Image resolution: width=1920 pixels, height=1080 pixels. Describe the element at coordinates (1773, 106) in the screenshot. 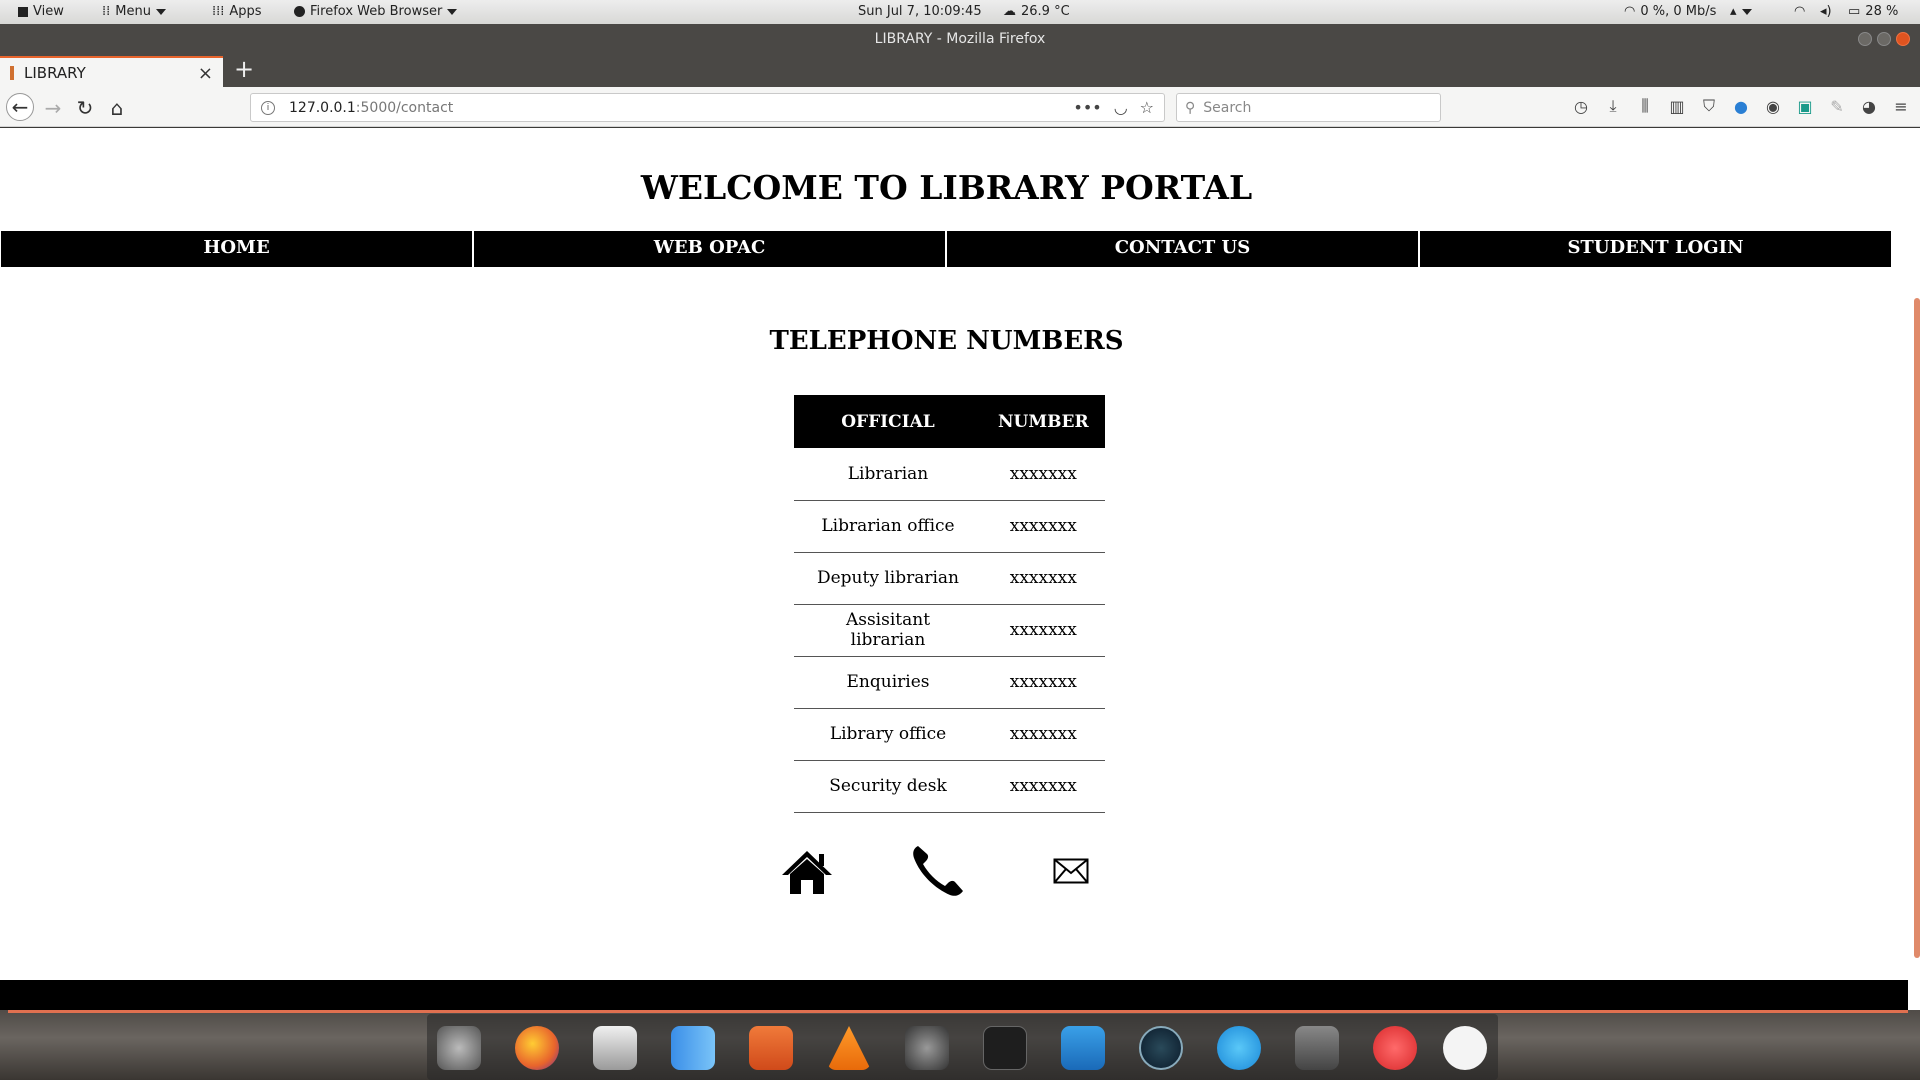

I see `extension-mask-icon: ◉` at that location.